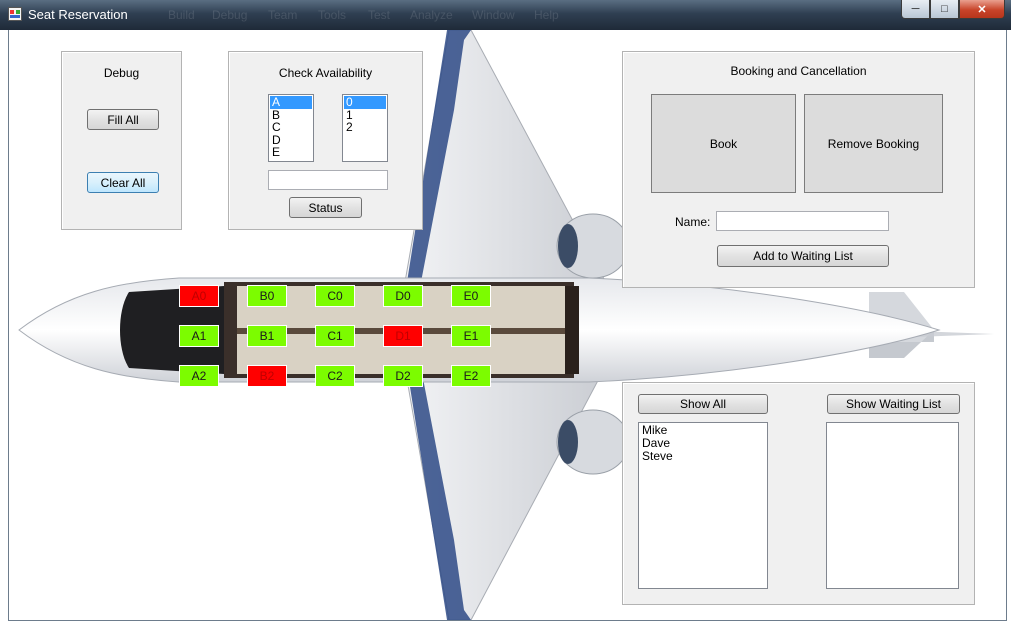  I want to click on debug-panel: Debug Fill All Clear All, so click(121, 140).